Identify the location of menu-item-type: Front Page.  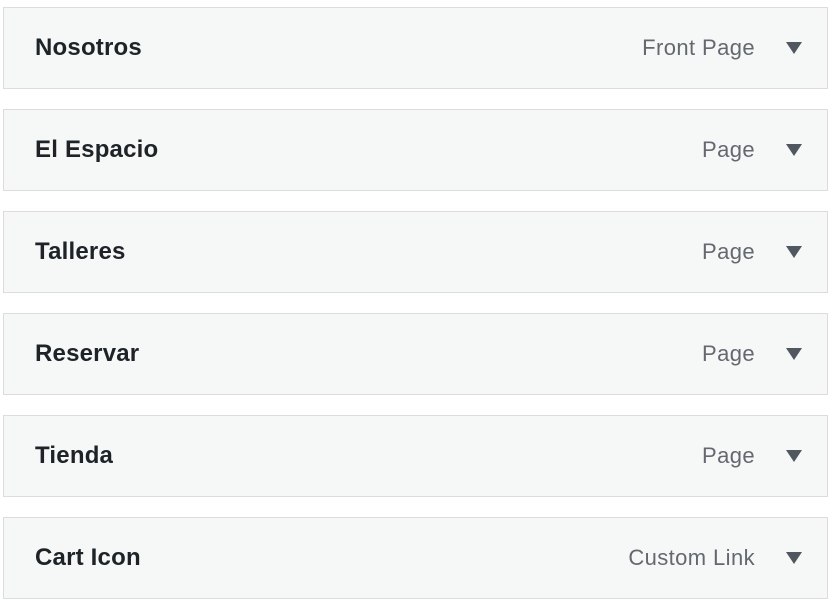
(698, 47).